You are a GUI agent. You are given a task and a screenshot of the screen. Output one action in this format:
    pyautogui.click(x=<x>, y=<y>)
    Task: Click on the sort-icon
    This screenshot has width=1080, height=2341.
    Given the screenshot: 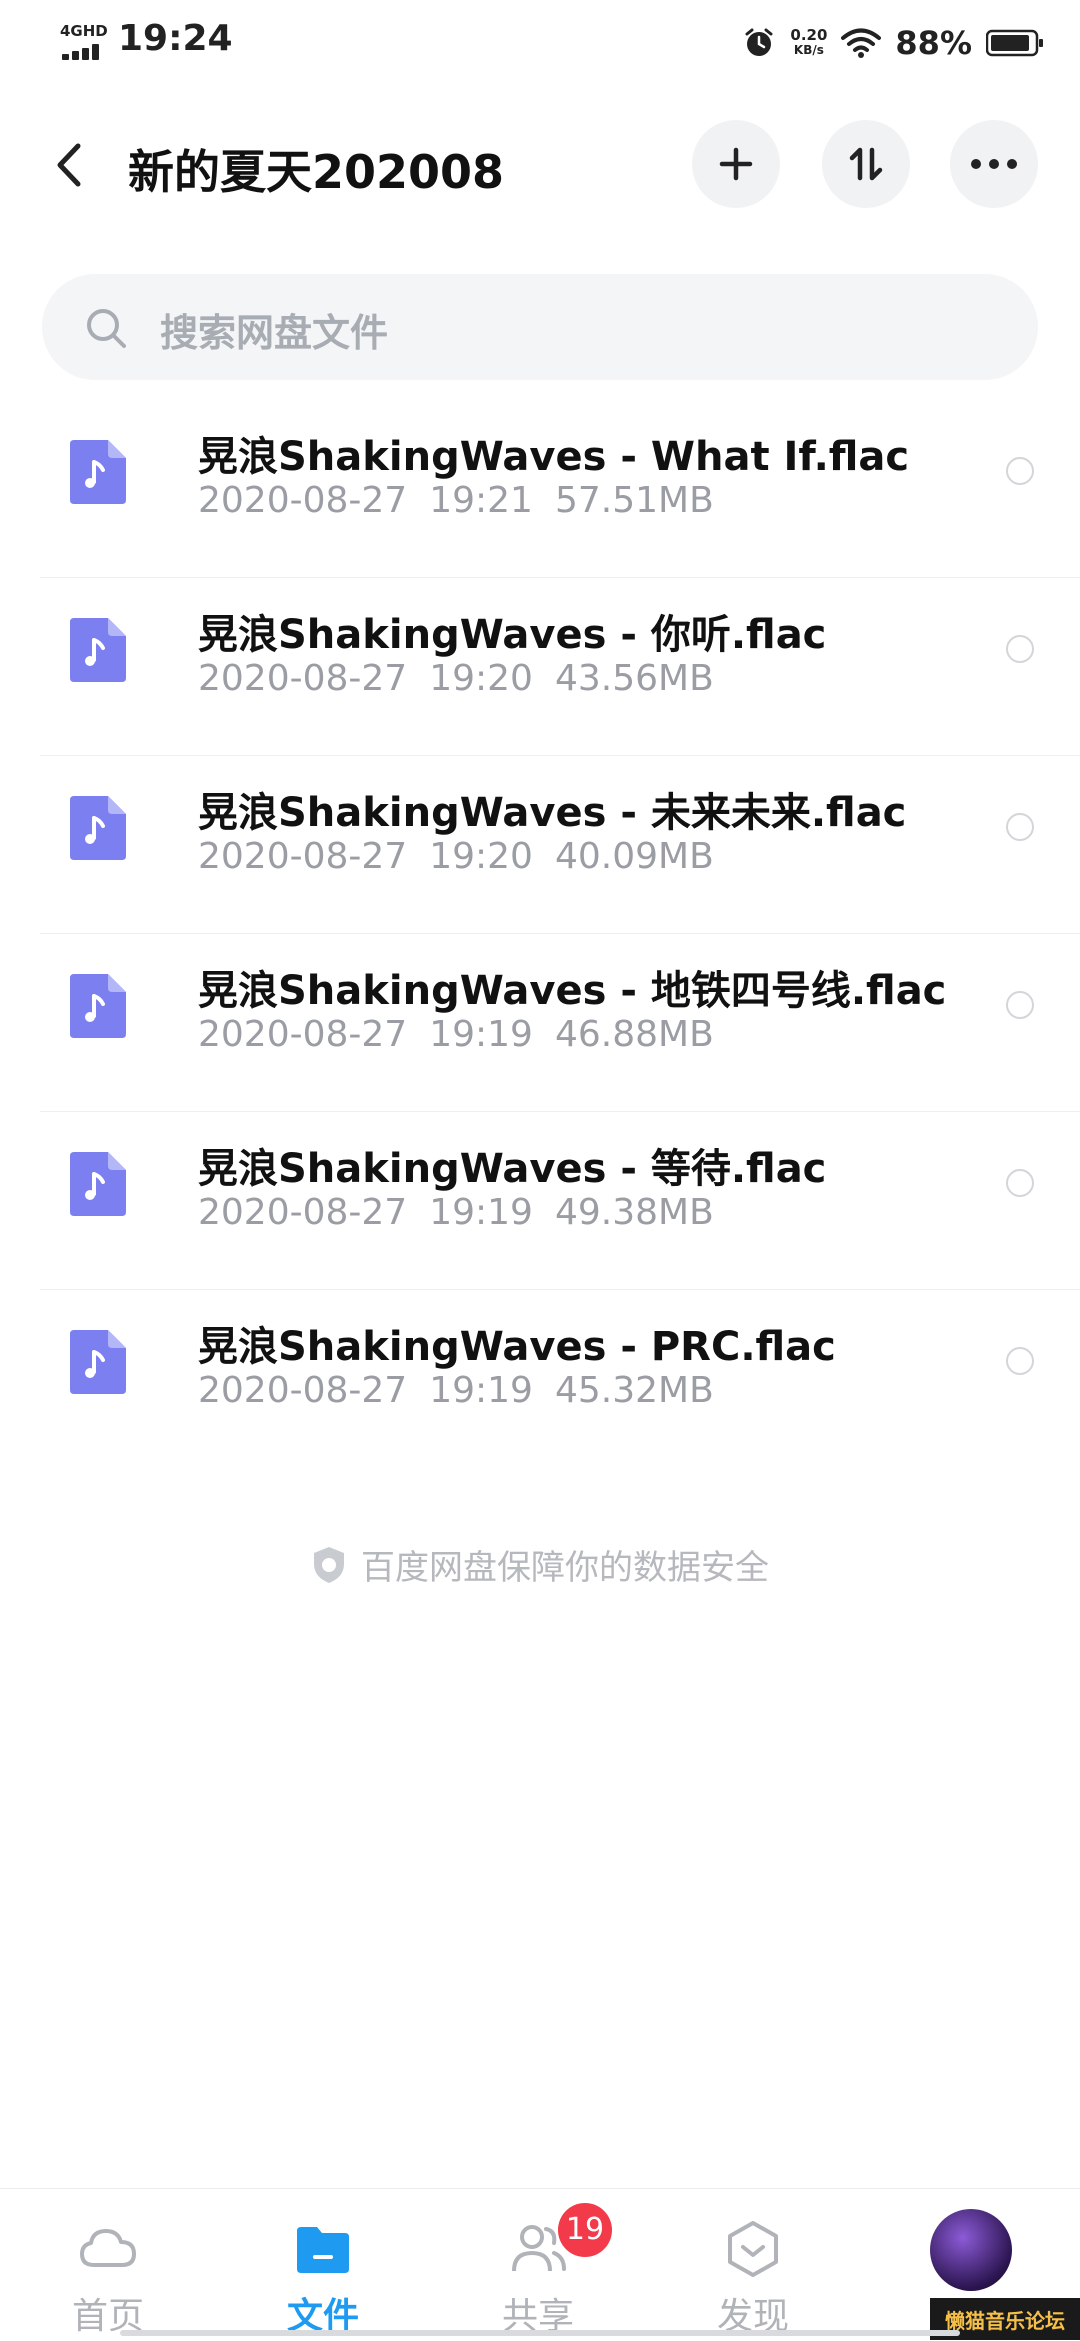 What is the action you would take?
    pyautogui.click(x=866, y=164)
    